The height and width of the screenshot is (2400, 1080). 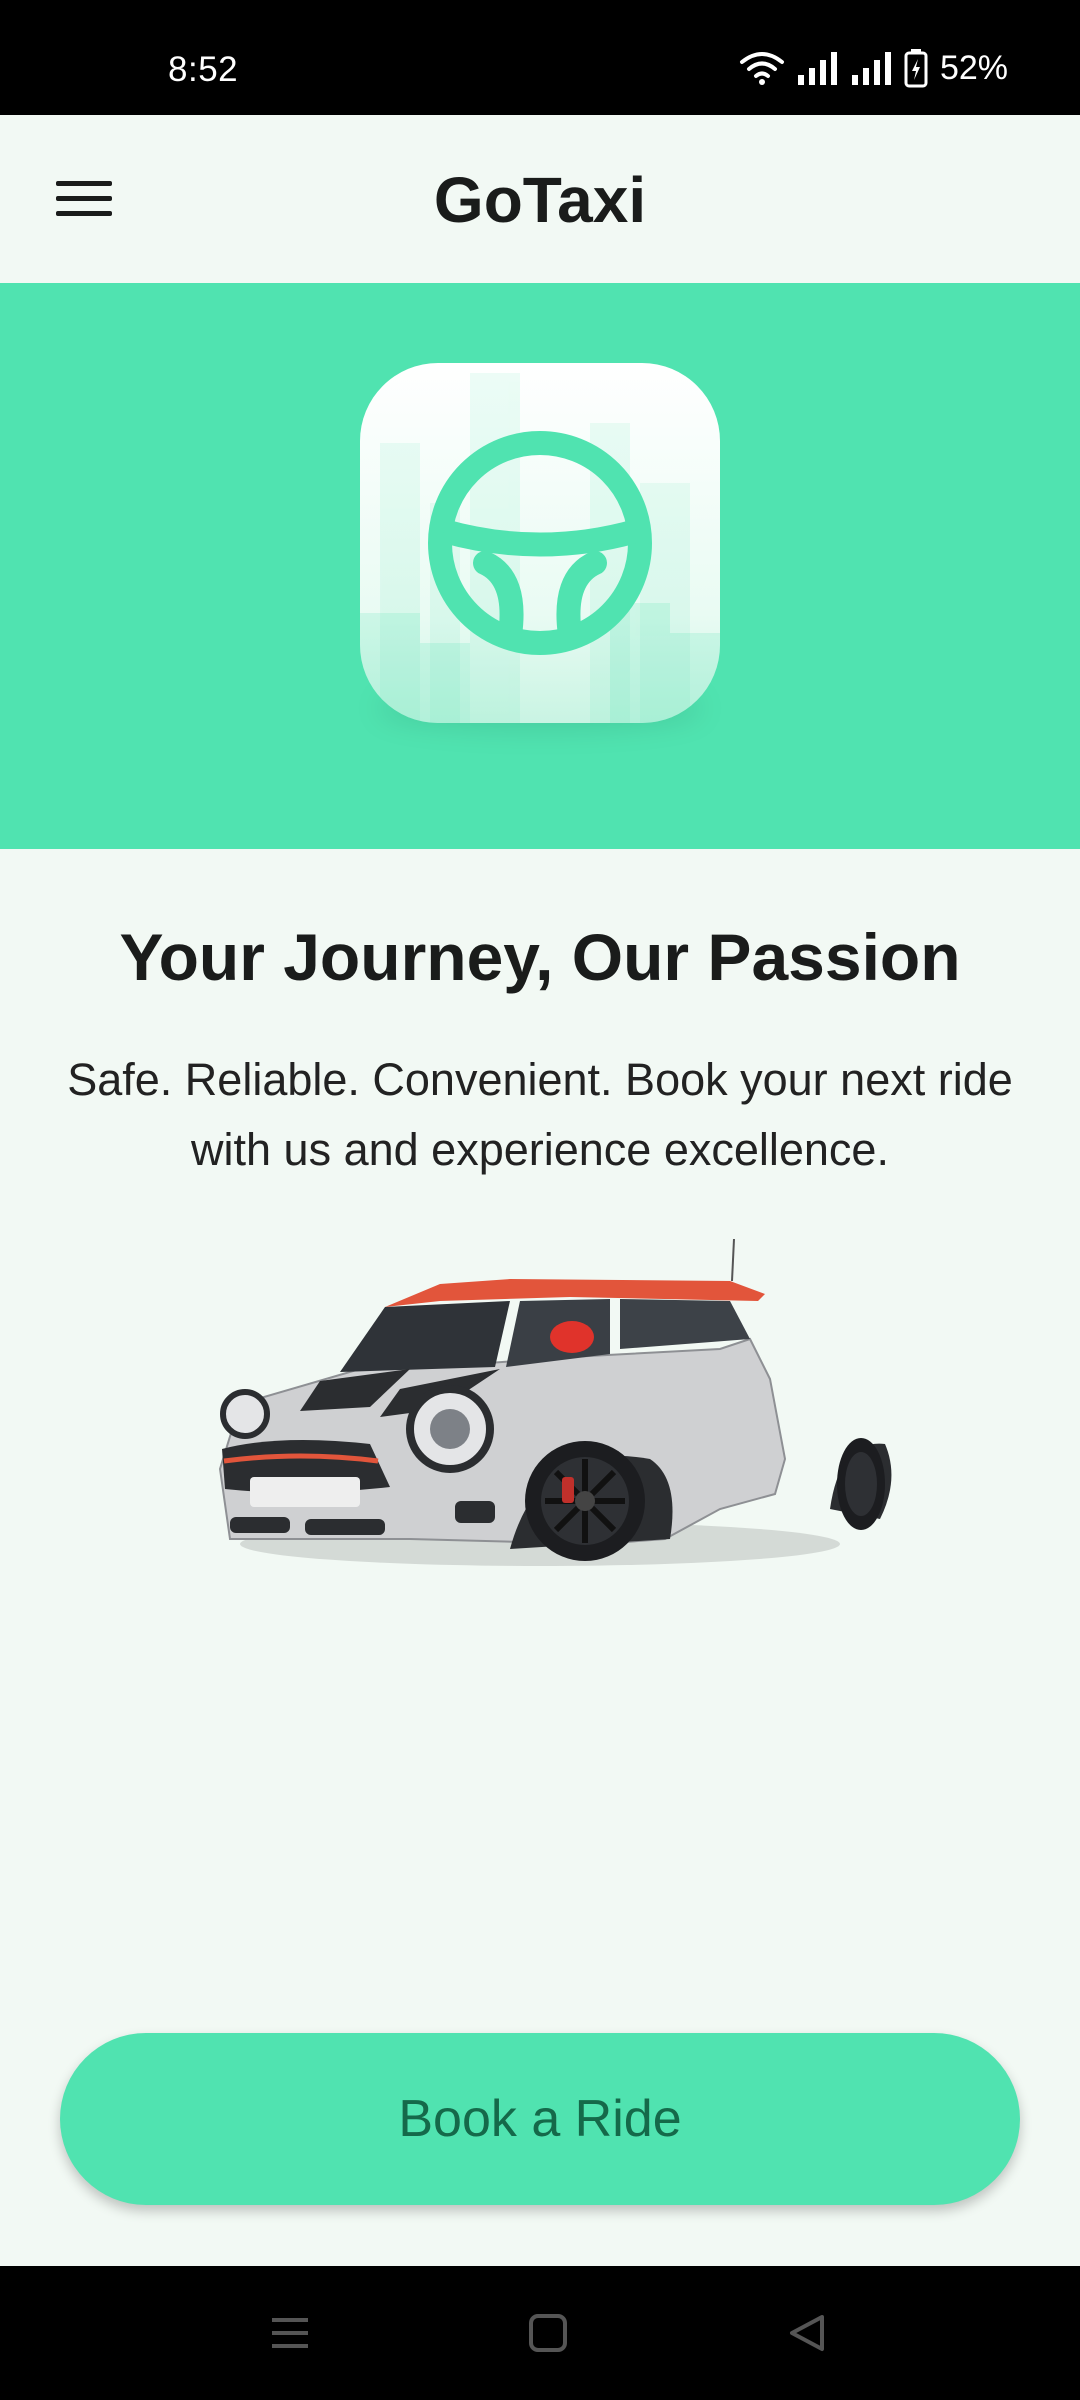 What do you see at coordinates (973, 67) in the screenshot?
I see `battery-percentage: 52%` at bounding box center [973, 67].